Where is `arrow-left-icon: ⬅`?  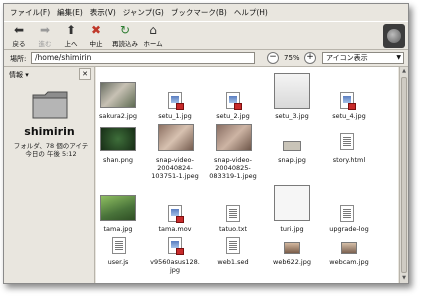
arrow-left-icon: ⬅ is located at coordinates (19, 30).